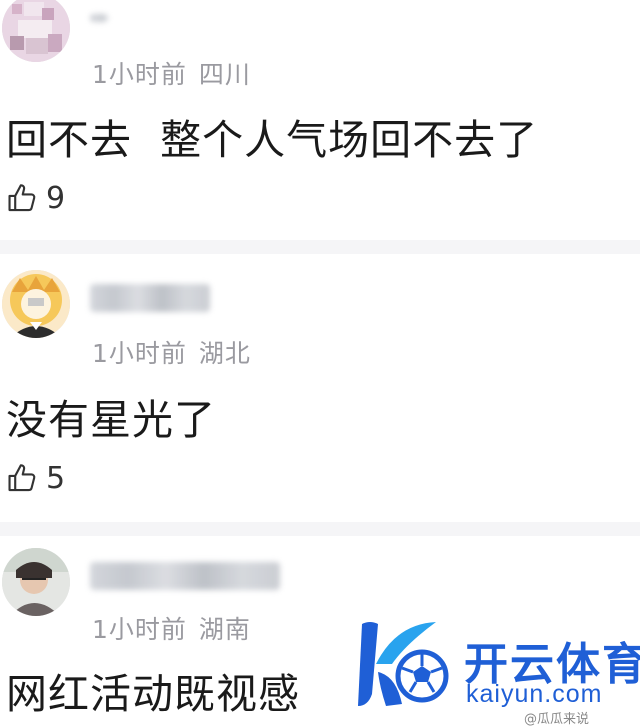 Image resolution: width=640 pixels, height=727 pixels. What do you see at coordinates (557, 719) in the screenshot?
I see `watermark-credit: @瓜瓜来说` at bounding box center [557, 719].